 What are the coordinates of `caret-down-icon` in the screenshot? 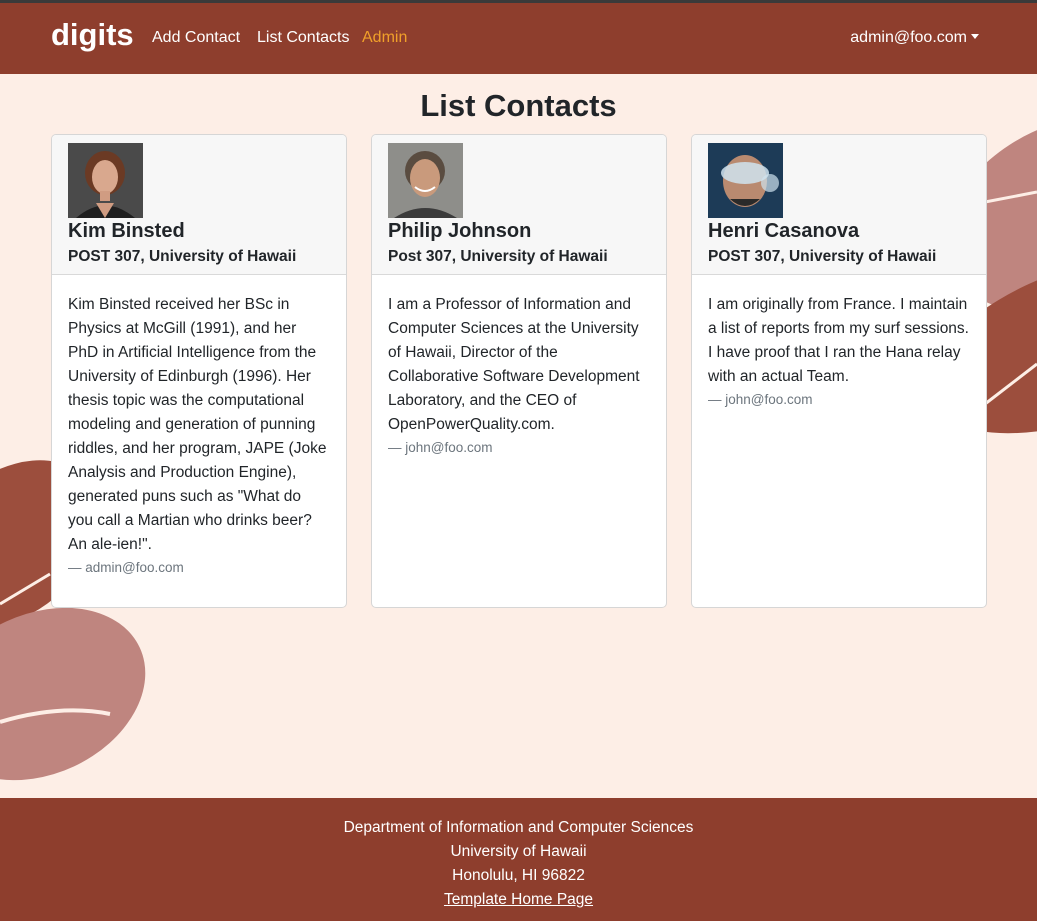 It's located at (975, 36).